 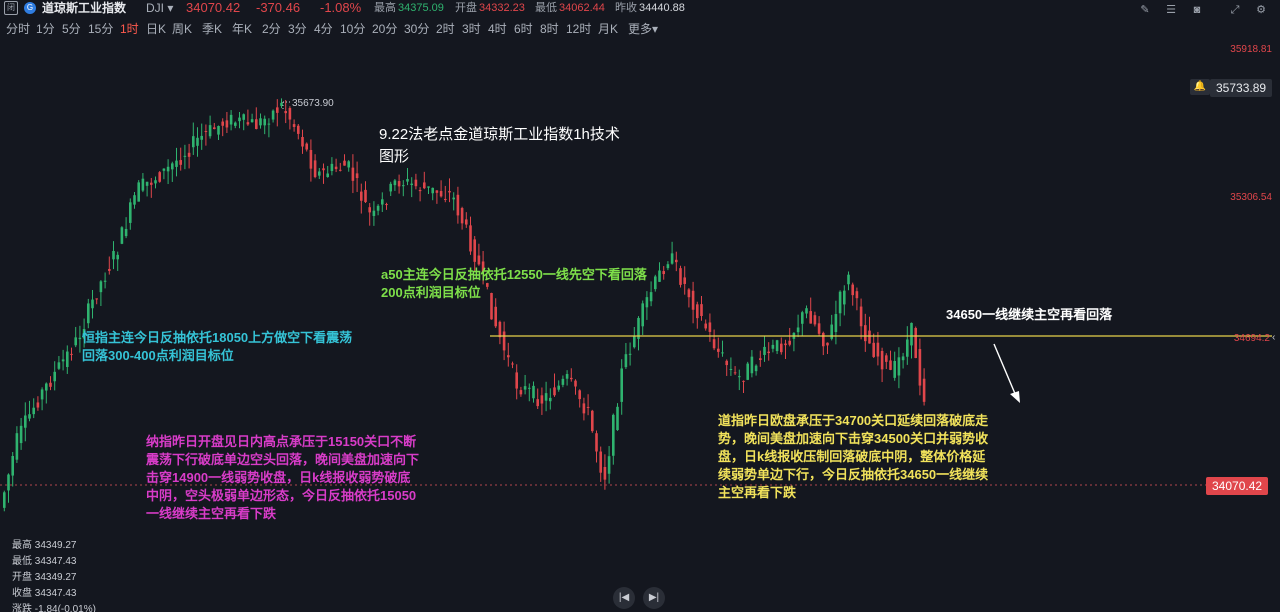 I want to click on a50-annotation: a50主连今日反抽依托12550一线先空下看回落 200点利润目标位, so click(x=514, y=283).